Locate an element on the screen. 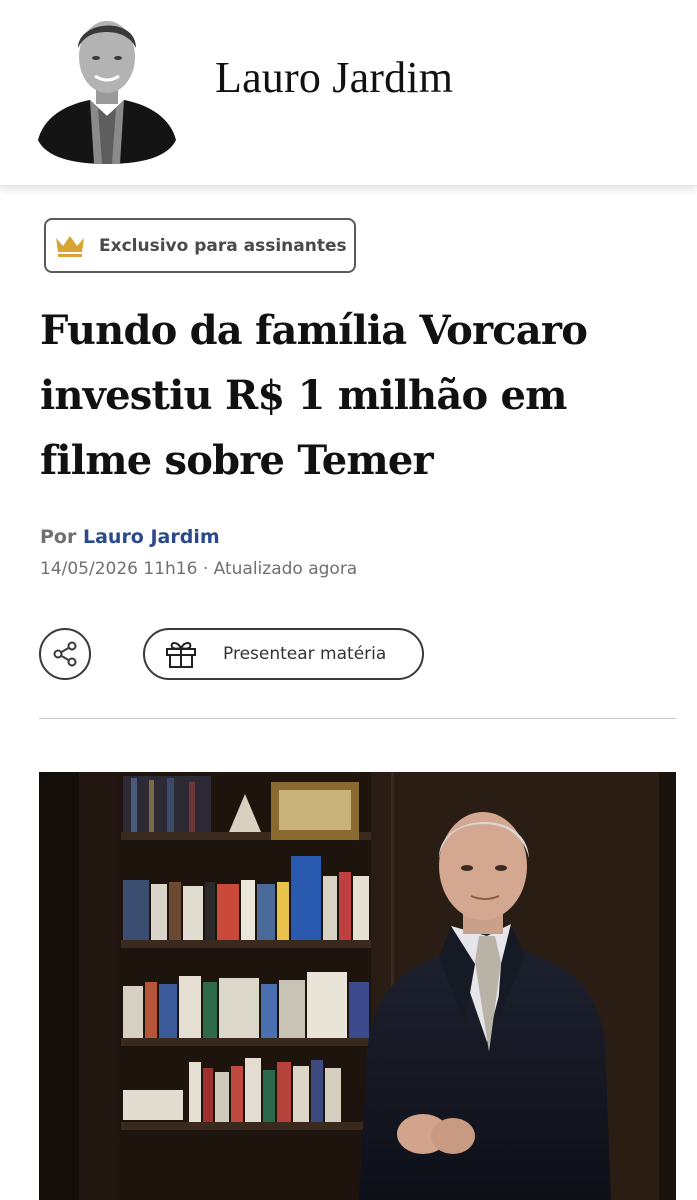 This screenshot has width=697, height=1200. gift-article-label: Presentear matéria is located at coordinates (305, 654).